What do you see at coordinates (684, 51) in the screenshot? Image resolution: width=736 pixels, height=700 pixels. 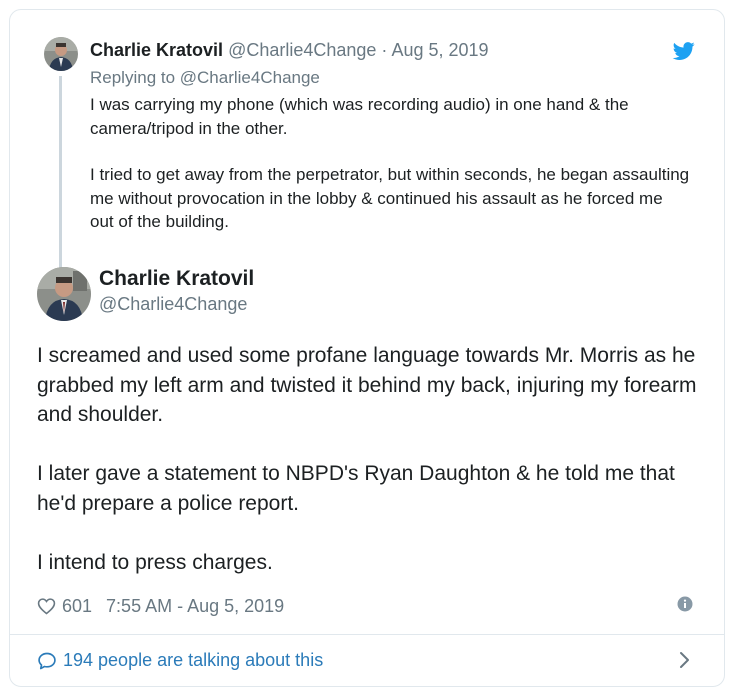 I see `twitter-bird-icon` at bounding box center [684, 51].